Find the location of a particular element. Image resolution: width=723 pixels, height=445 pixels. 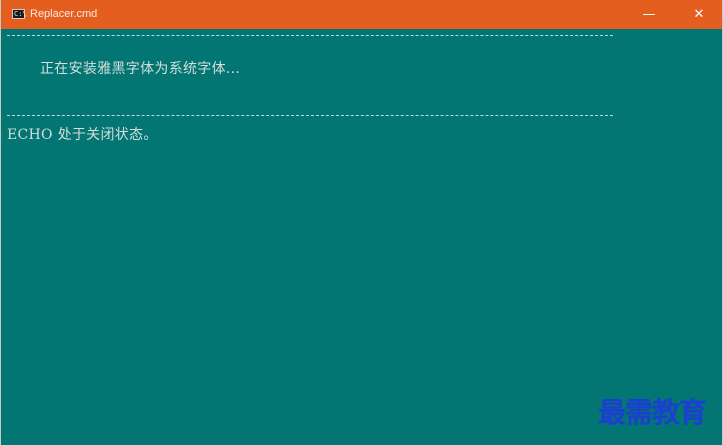

divider-top is located at coordinates (310, 35).